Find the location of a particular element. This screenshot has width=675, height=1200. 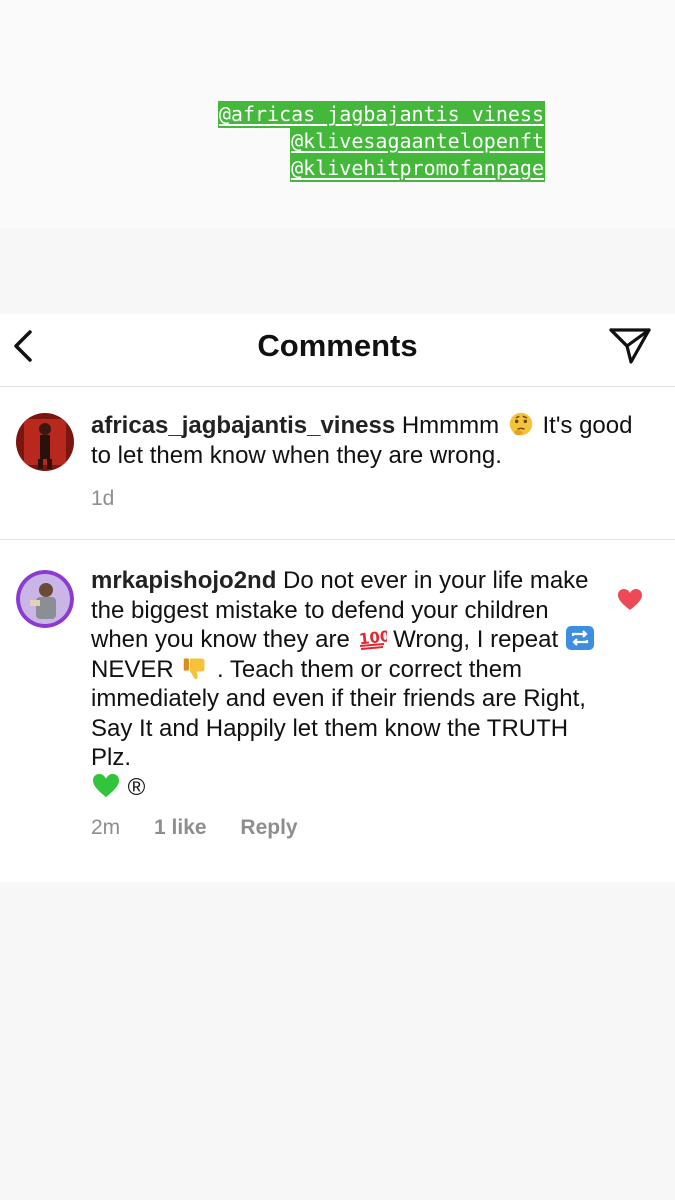

comment-time: 2m is located at coordinates (106, 827).